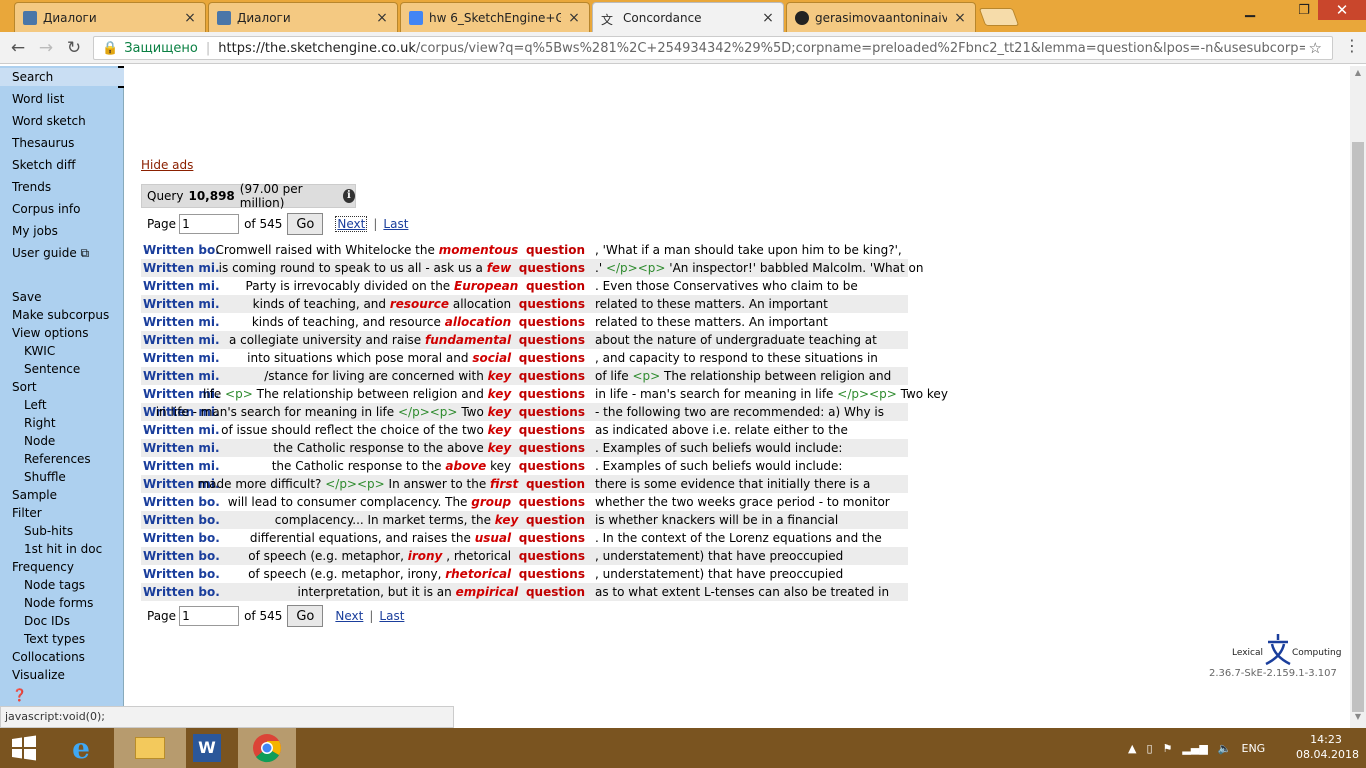  I want to click on hide-ads-link: Hide ads, so click(167, 165).